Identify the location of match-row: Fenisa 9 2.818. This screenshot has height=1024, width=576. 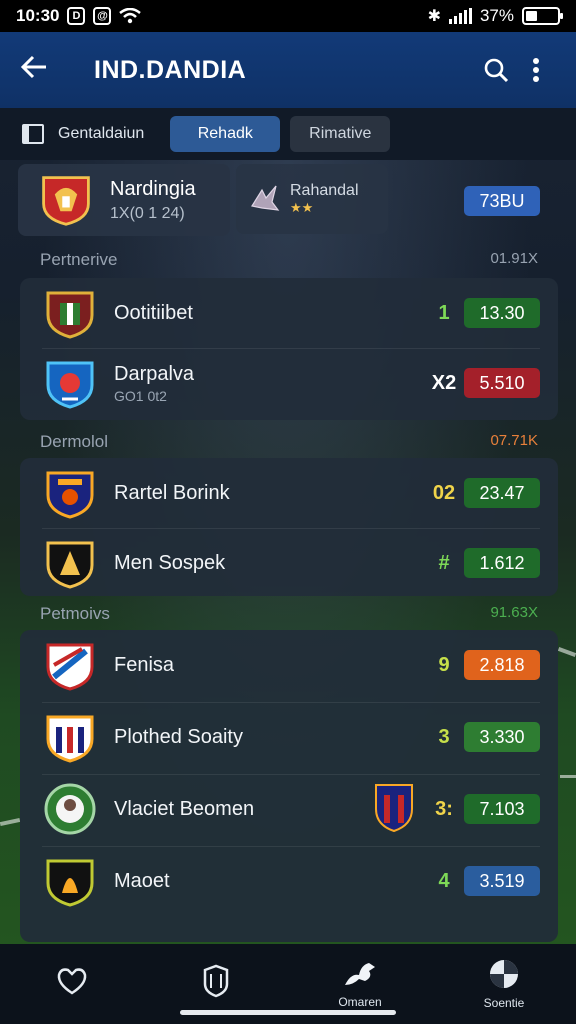
(289, 665).